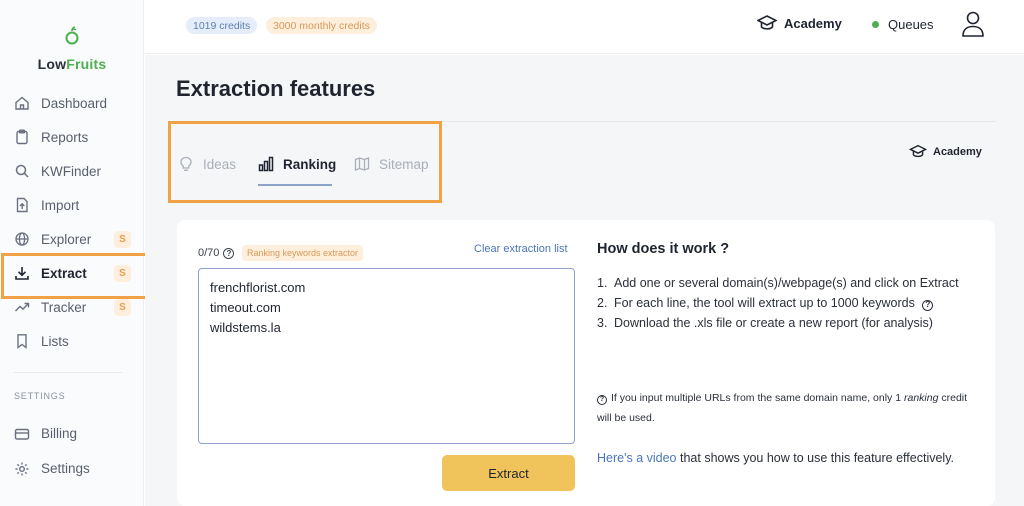  I want to click on extractor-type-tag: Ranking keywords extractor, so click(303, 253).